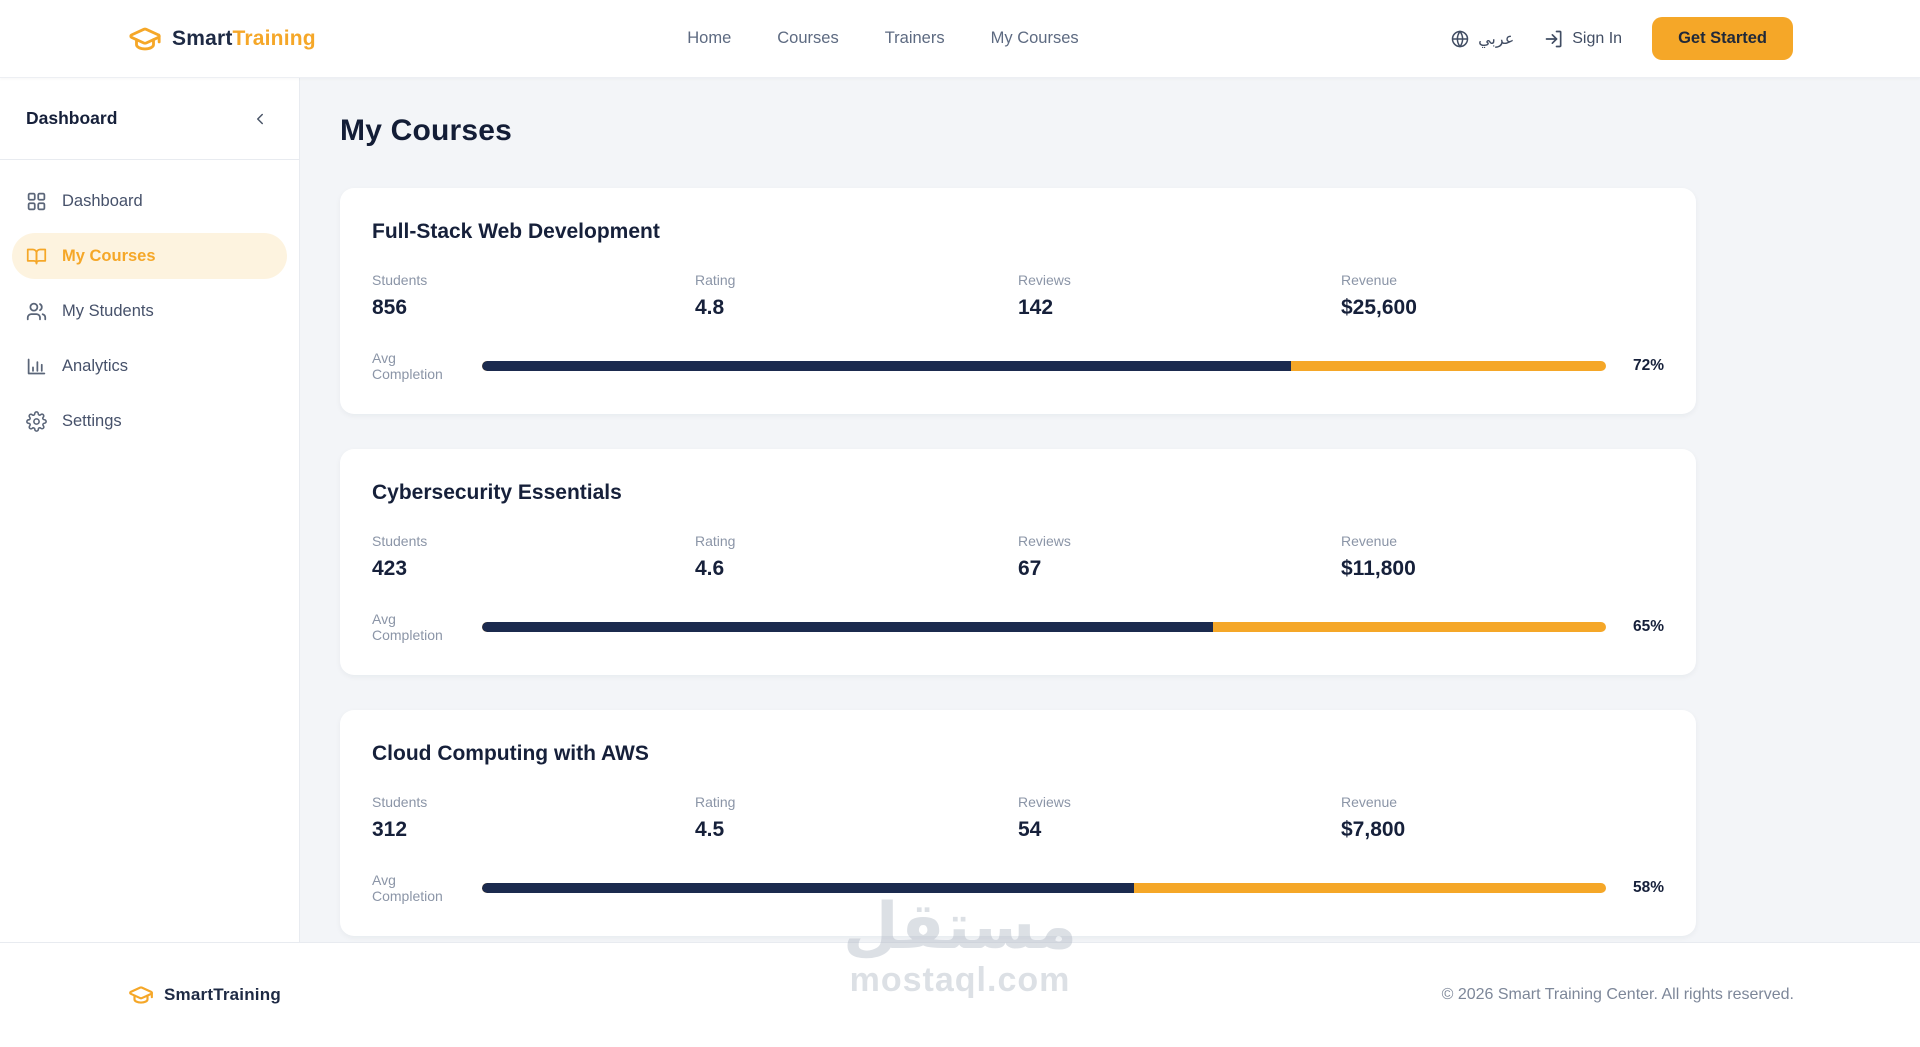 Image resolution: width=1920 pixels, height=1047 pixels. I want to click on sidebar-item-label: My Courses, so click(109, 255).